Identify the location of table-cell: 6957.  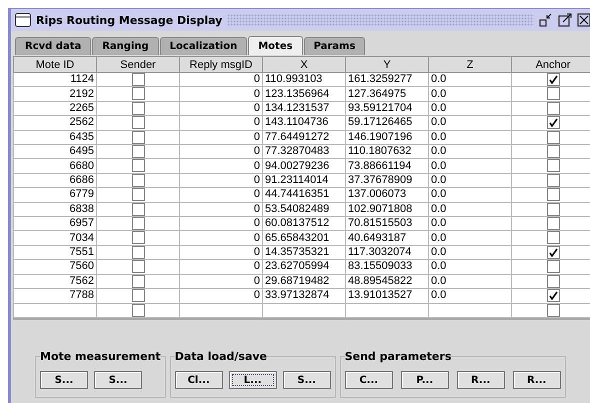
(82, 223).